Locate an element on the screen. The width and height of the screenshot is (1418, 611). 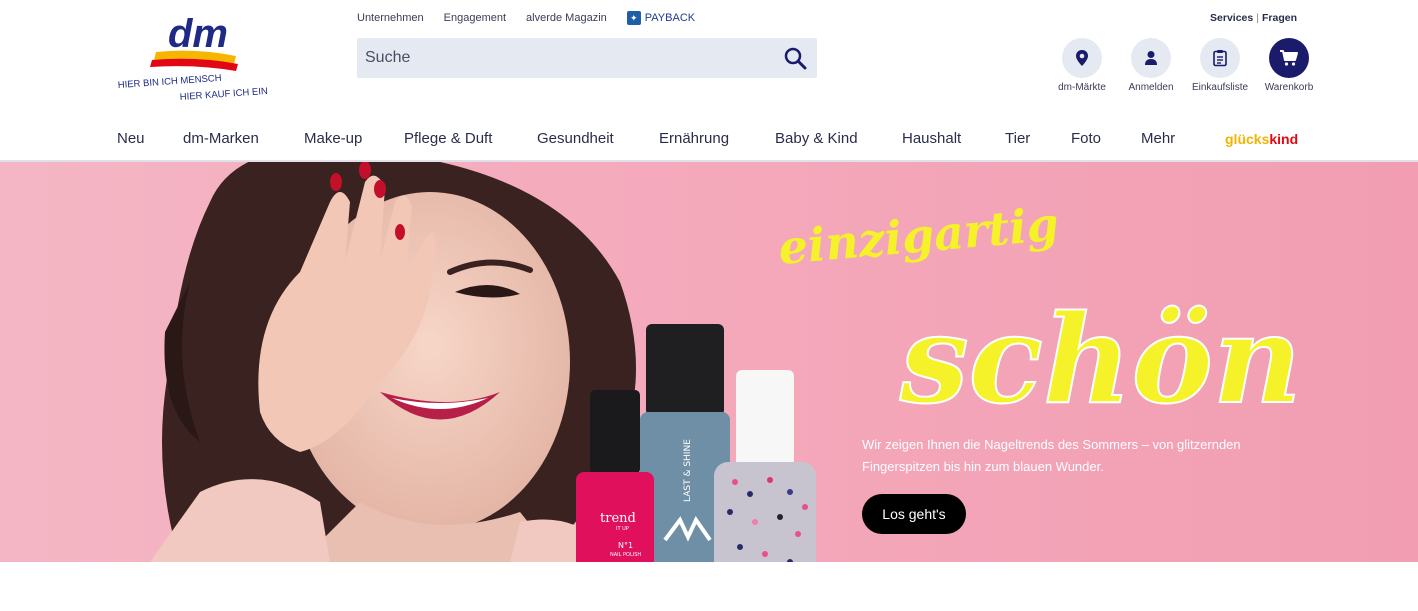
dm-logo: dm HIER BIN ICH MENSCH HIER KAUF ICH EIN is located at coordinates (201, 58).